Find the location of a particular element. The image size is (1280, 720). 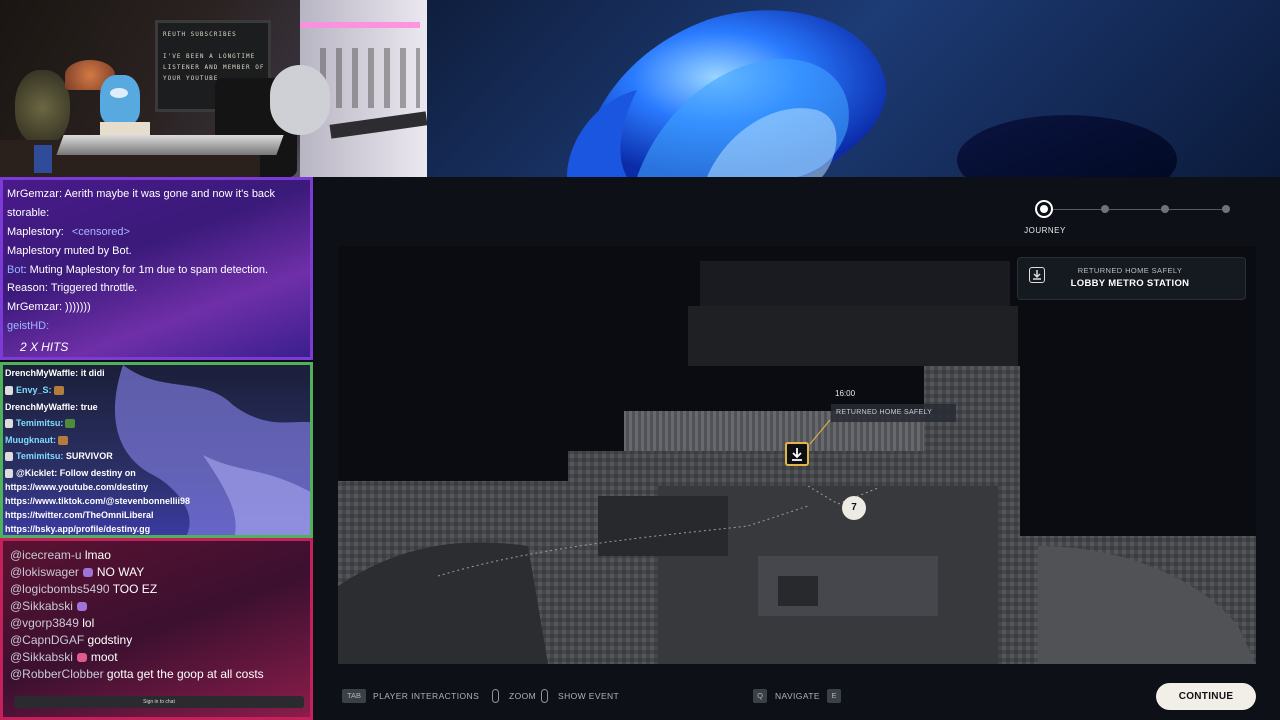

chat-line: @icecream-u lmao is located at coordinates (60, 555).